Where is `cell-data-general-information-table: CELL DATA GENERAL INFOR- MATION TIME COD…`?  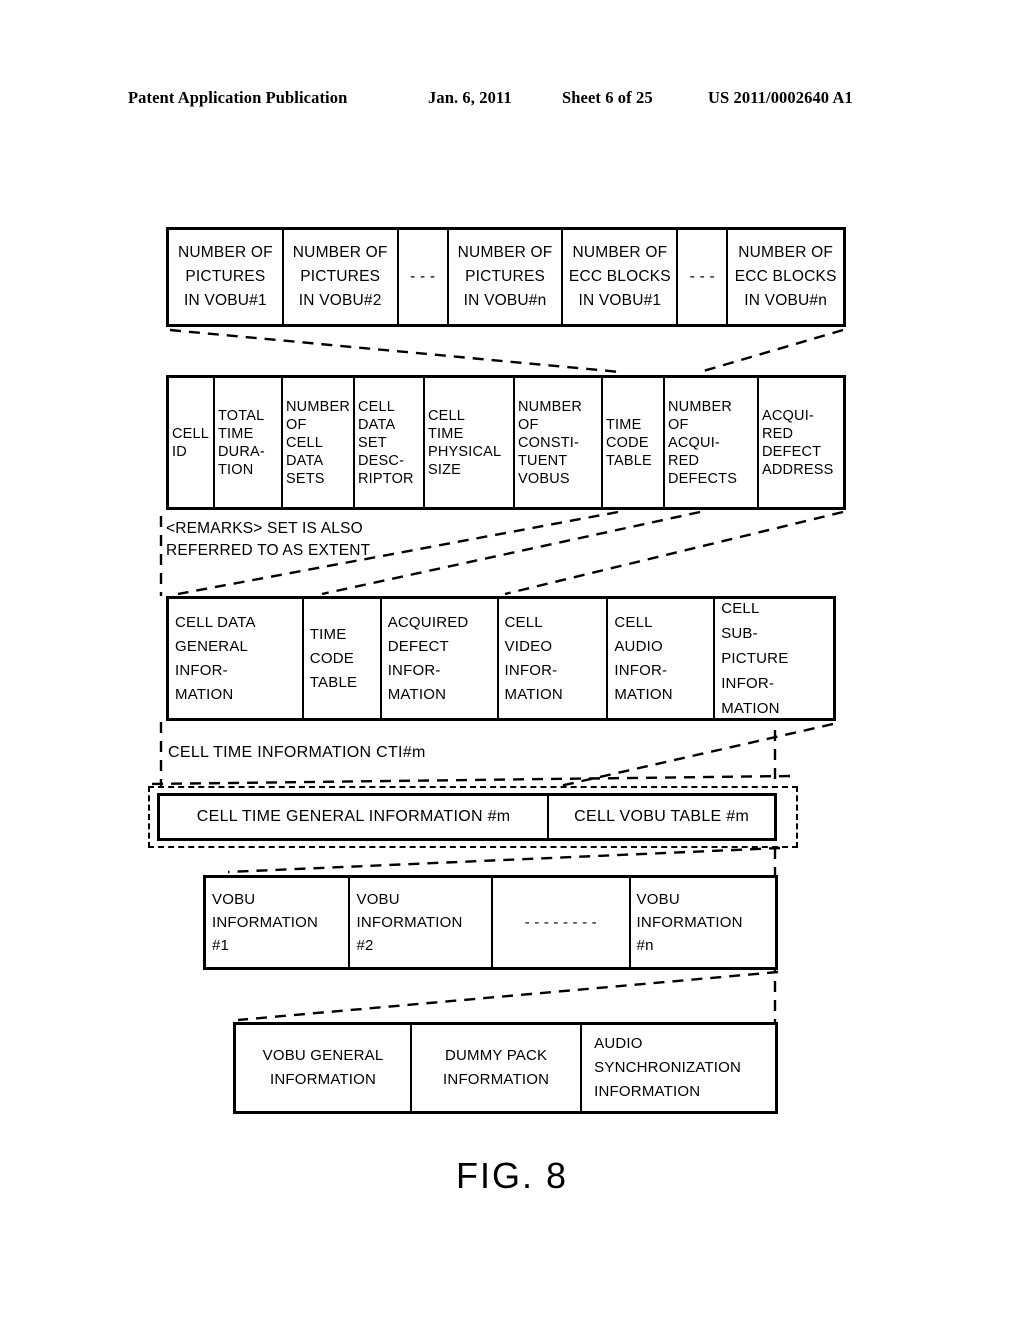
cell-data-general-information-table: CELL DATA GENERAL INFOR- MATION TIME COD… is located at coordinates (501, 658).